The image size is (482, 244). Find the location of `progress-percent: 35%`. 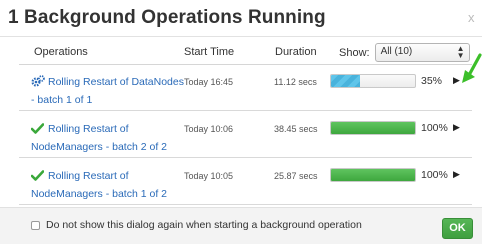

progress-percent: 35% is located at coordinates (432, 81).